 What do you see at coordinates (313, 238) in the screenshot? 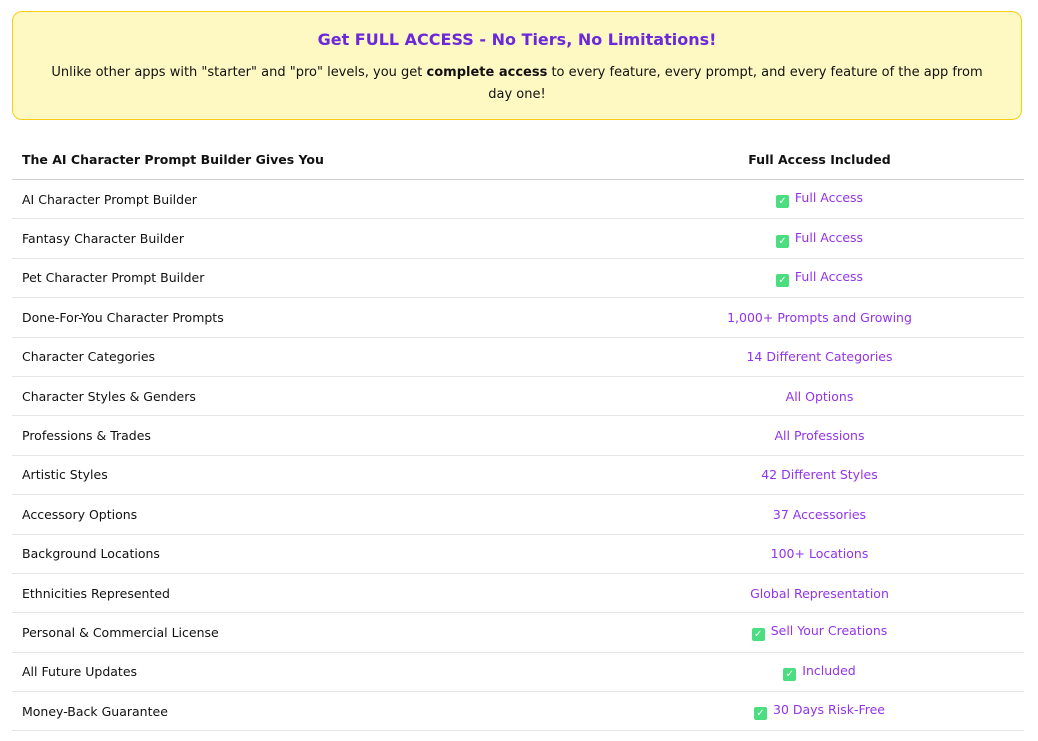
I see `feature-name: Fantasy Character Builder` at bounding box center [313, 238].